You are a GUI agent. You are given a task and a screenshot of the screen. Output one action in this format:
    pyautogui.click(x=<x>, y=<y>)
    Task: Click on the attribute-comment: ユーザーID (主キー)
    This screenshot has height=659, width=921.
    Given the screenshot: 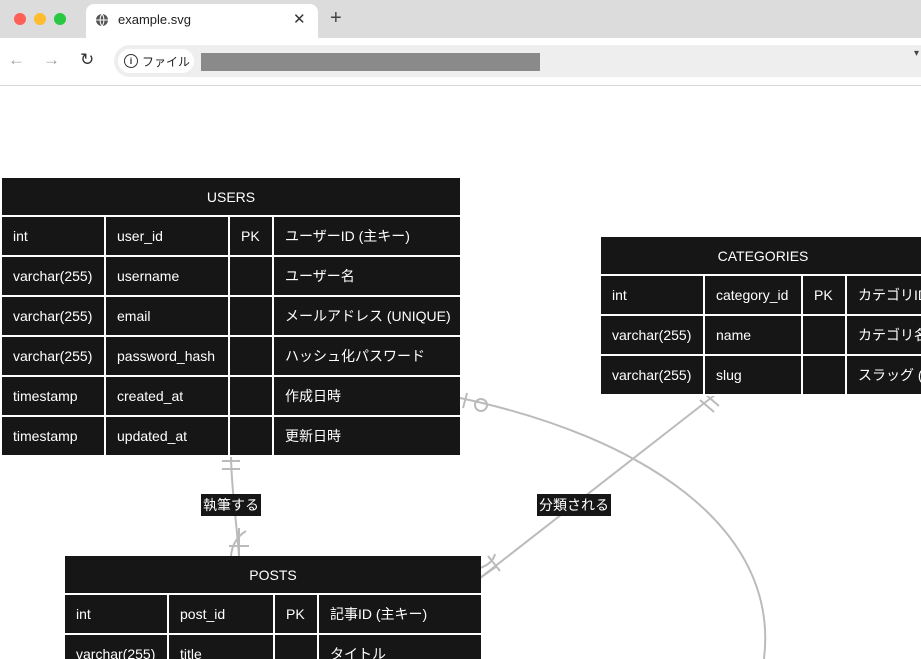 What is the action you would take?
    pyautogui.click(x=367, y=236)
    